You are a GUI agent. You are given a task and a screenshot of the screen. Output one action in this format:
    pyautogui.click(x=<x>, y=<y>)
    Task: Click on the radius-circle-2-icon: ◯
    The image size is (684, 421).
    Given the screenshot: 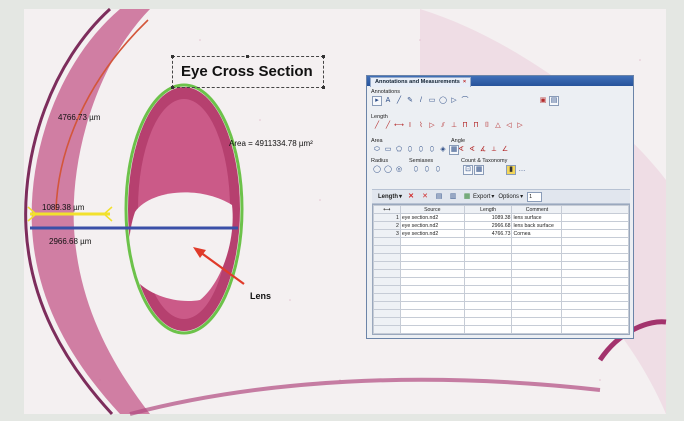 What is the action you would take?
    pyautogui.click(x=388, y=170)
    